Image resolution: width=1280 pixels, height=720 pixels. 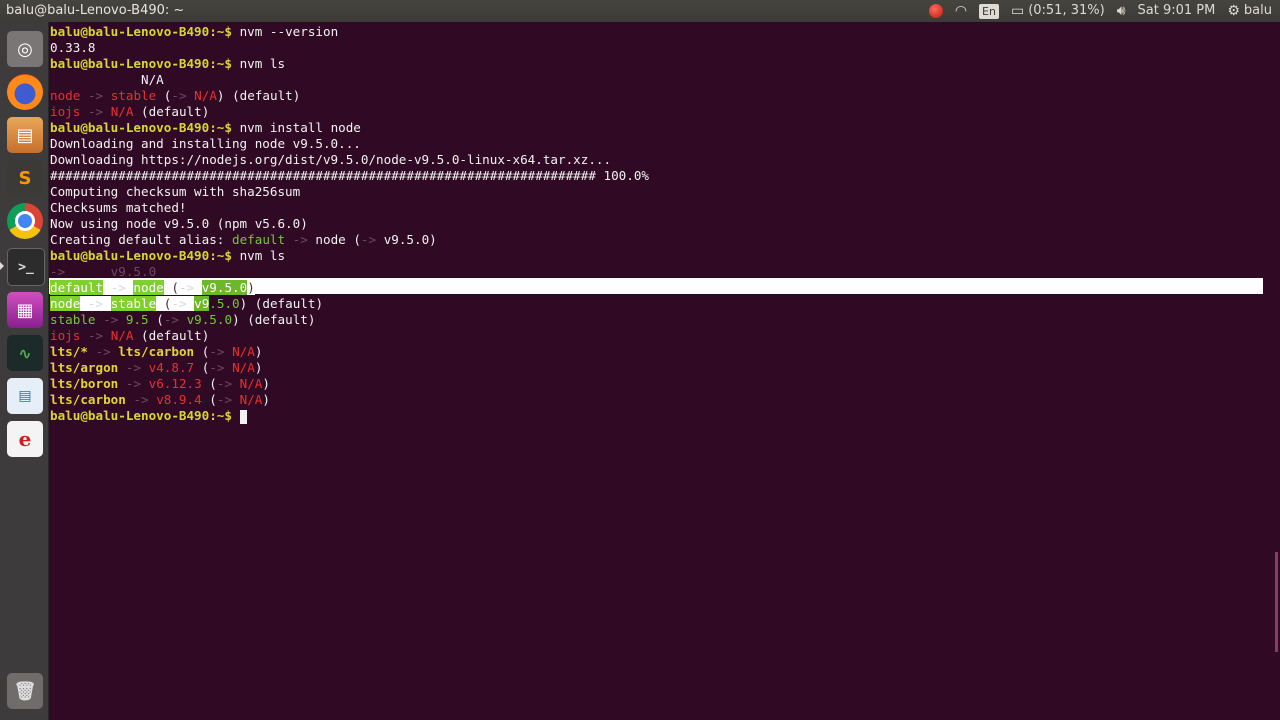 I want to click on terminal-line-selected: default -> node (-> v9.5.0), so click(x=152, y=287).